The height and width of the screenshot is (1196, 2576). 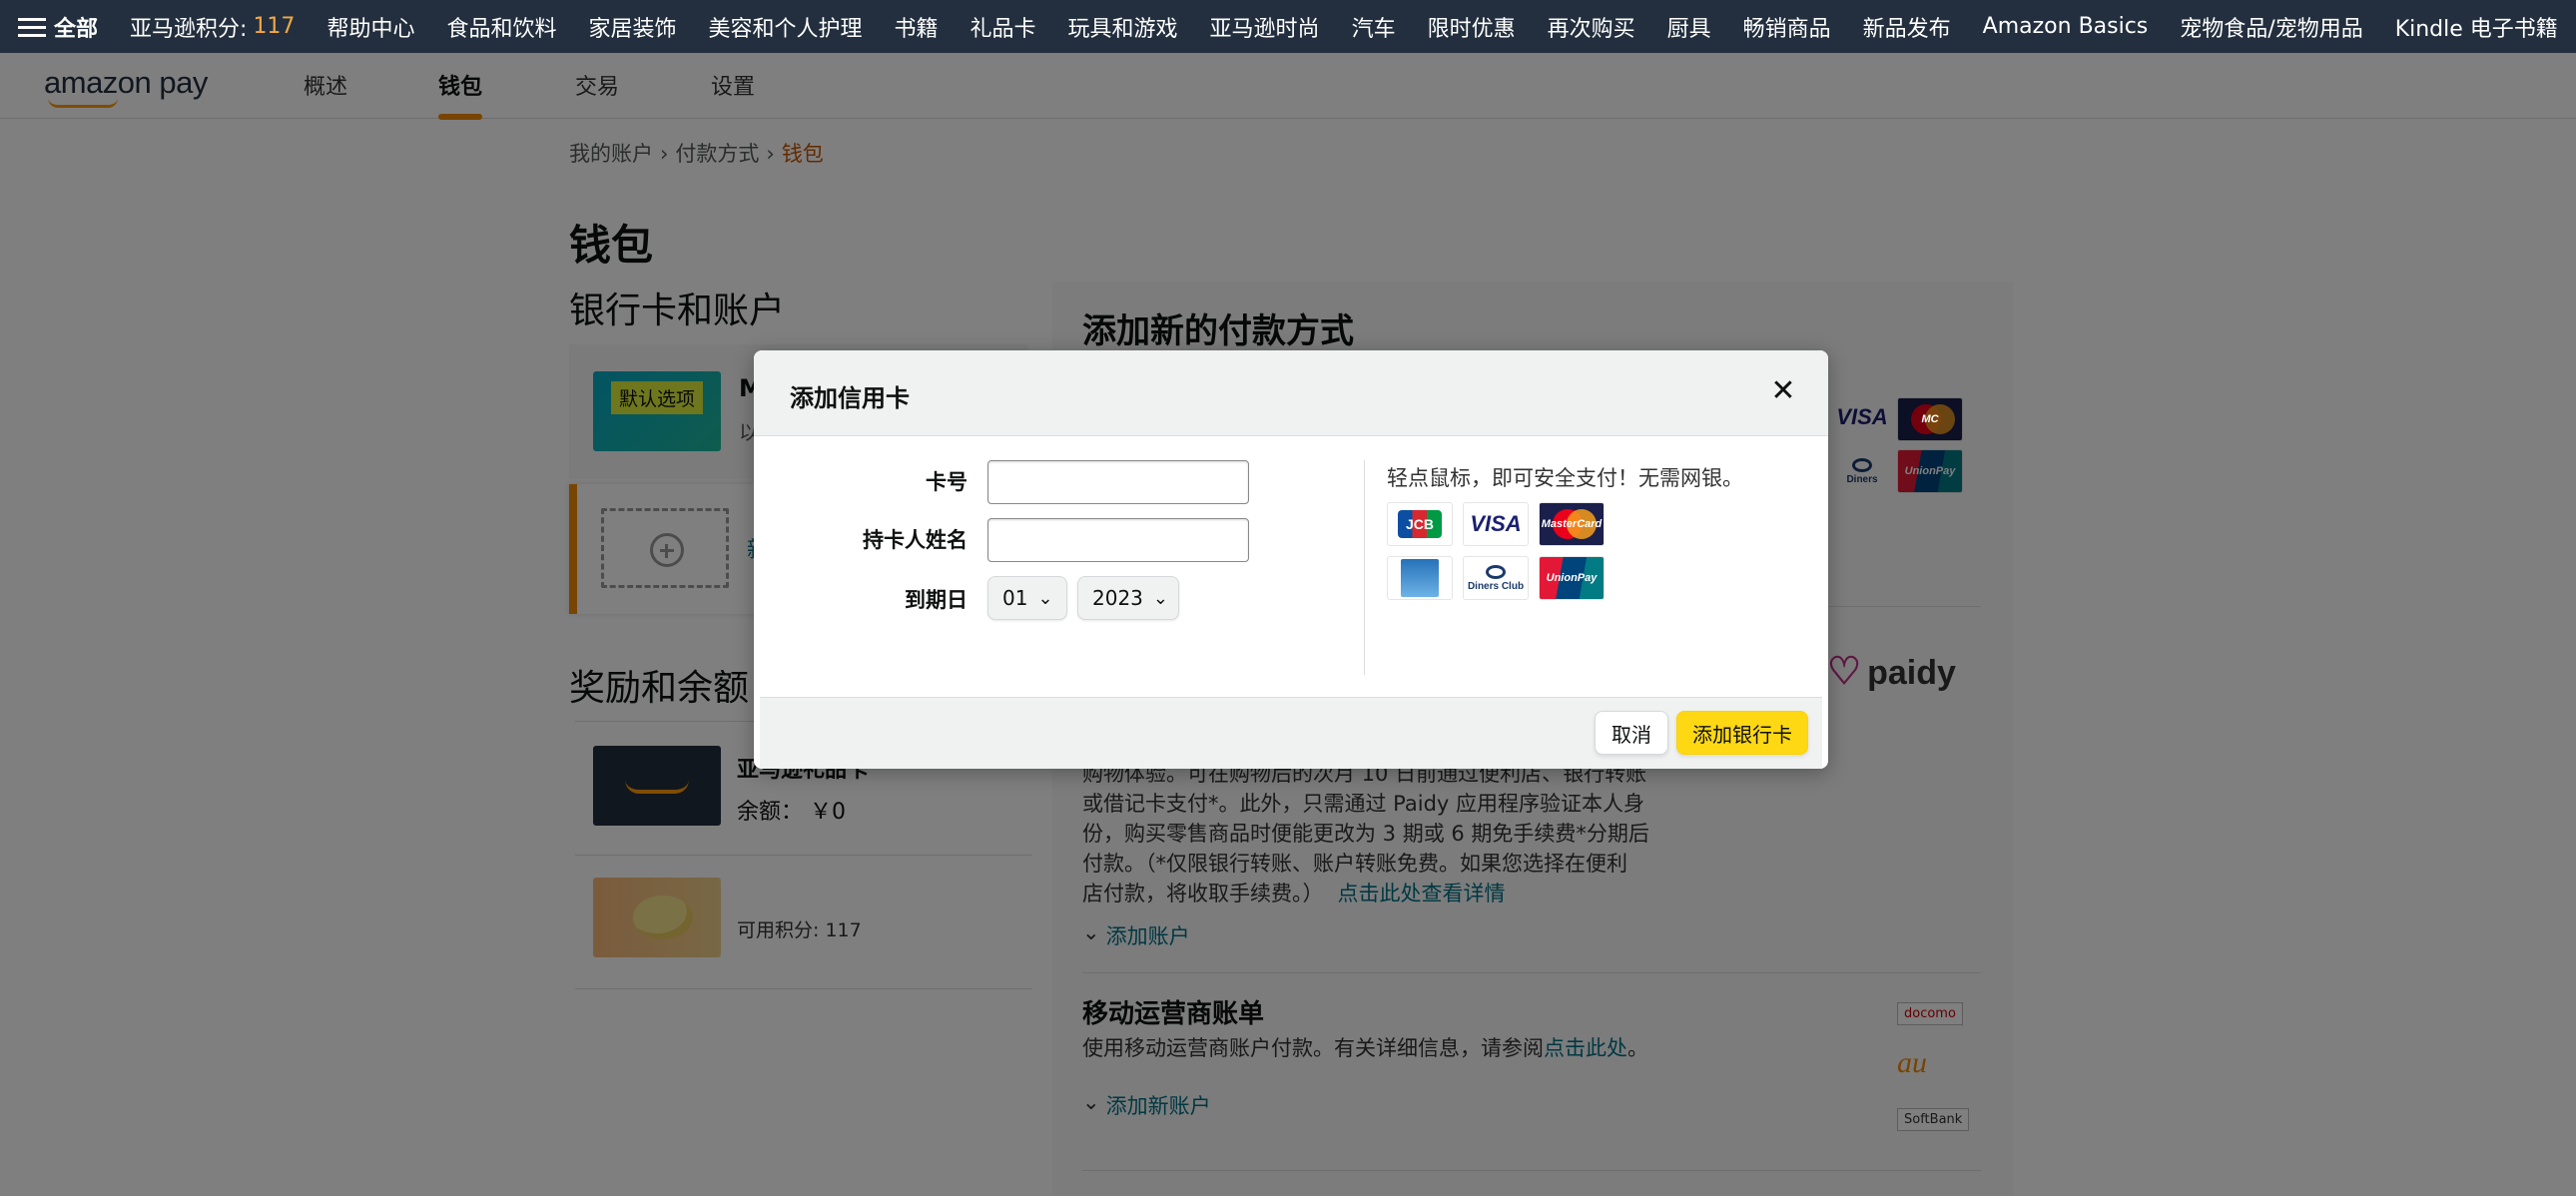 I want to click on points-label: 亚马逊积分:, so click(x=189, y=29).